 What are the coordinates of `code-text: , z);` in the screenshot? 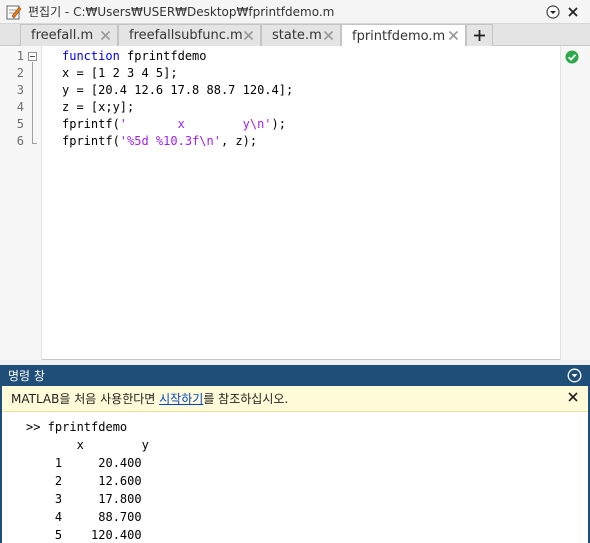 It's located at (239, 141).